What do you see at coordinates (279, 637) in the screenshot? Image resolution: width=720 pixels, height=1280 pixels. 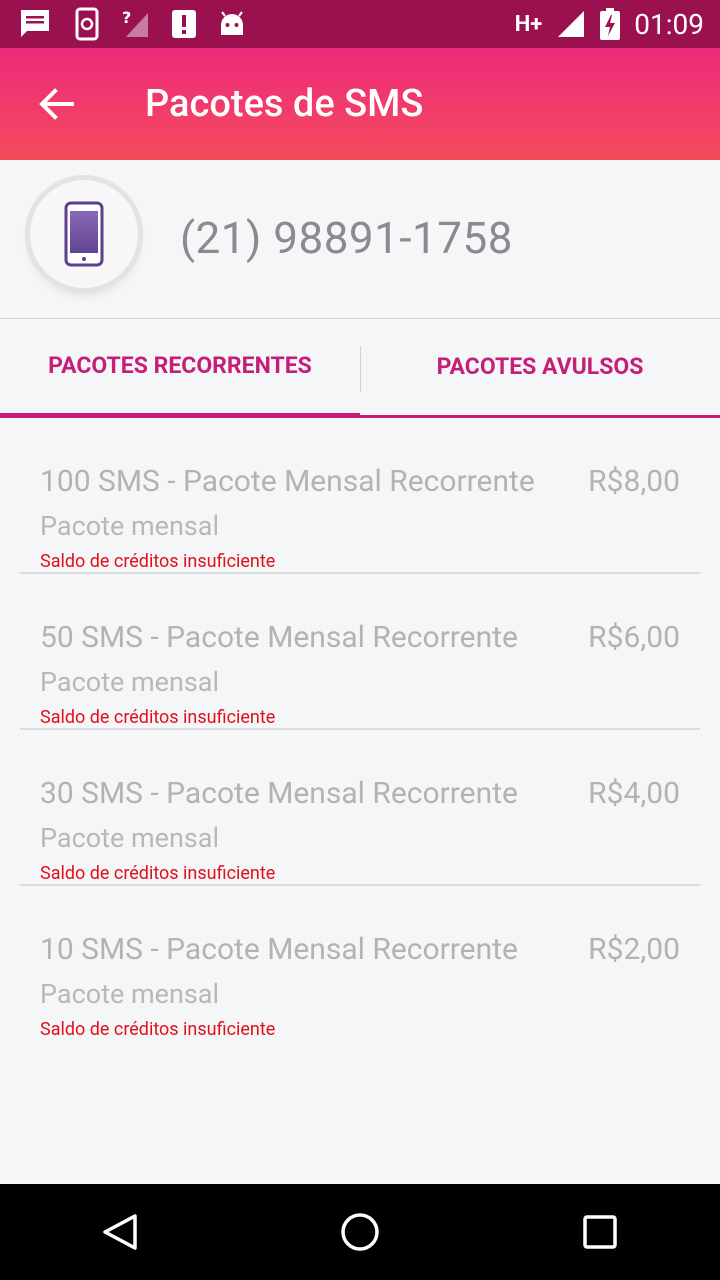 I see `package-title: 50 SMS - Pacote Mensal Recorrente` at bounding box center [279, 637].